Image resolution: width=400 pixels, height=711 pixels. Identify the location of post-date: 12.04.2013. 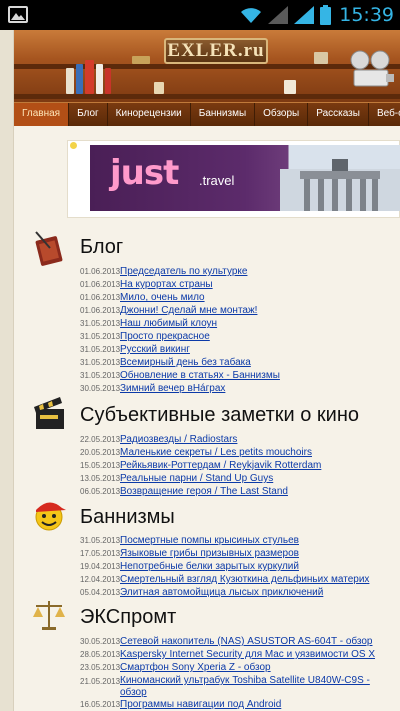
(100, 579).